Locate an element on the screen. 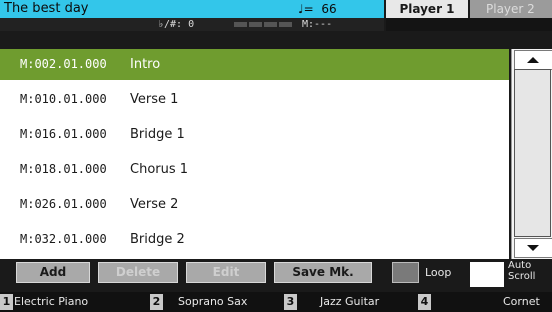  marker-name: Bridge 1 is located at coordinates (157, 134).